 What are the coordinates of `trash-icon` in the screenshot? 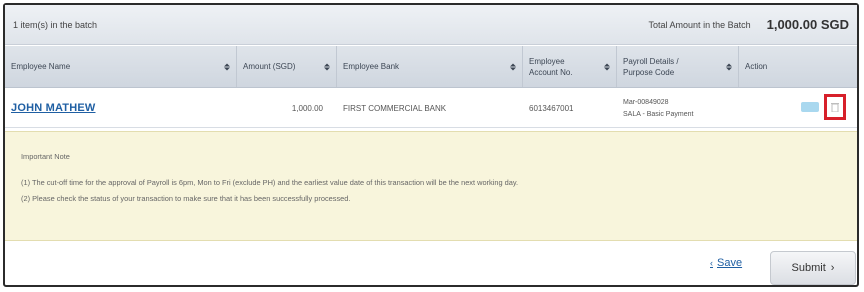 It's located at (835, 107).